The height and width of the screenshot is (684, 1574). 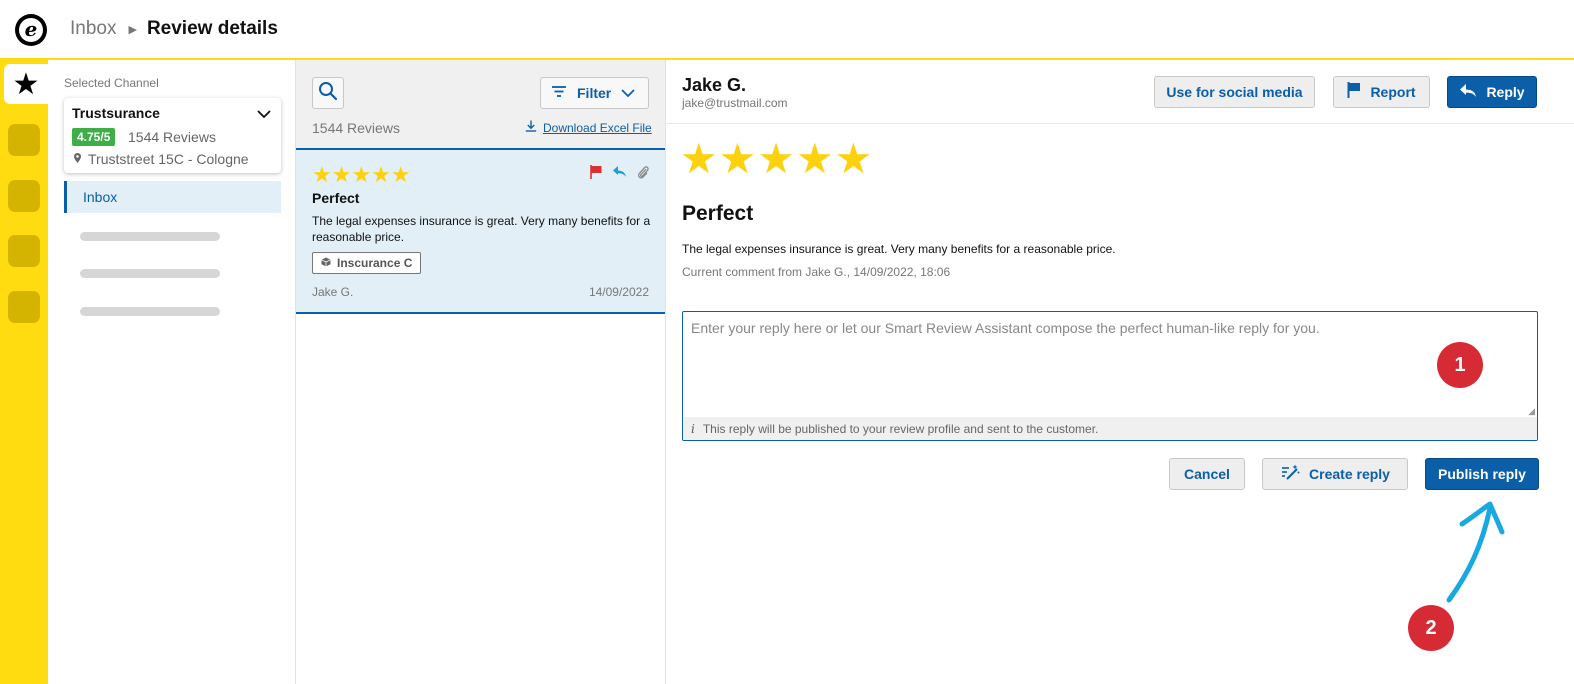 I want to click on report-label: Report, so click(x=1393, y=92).